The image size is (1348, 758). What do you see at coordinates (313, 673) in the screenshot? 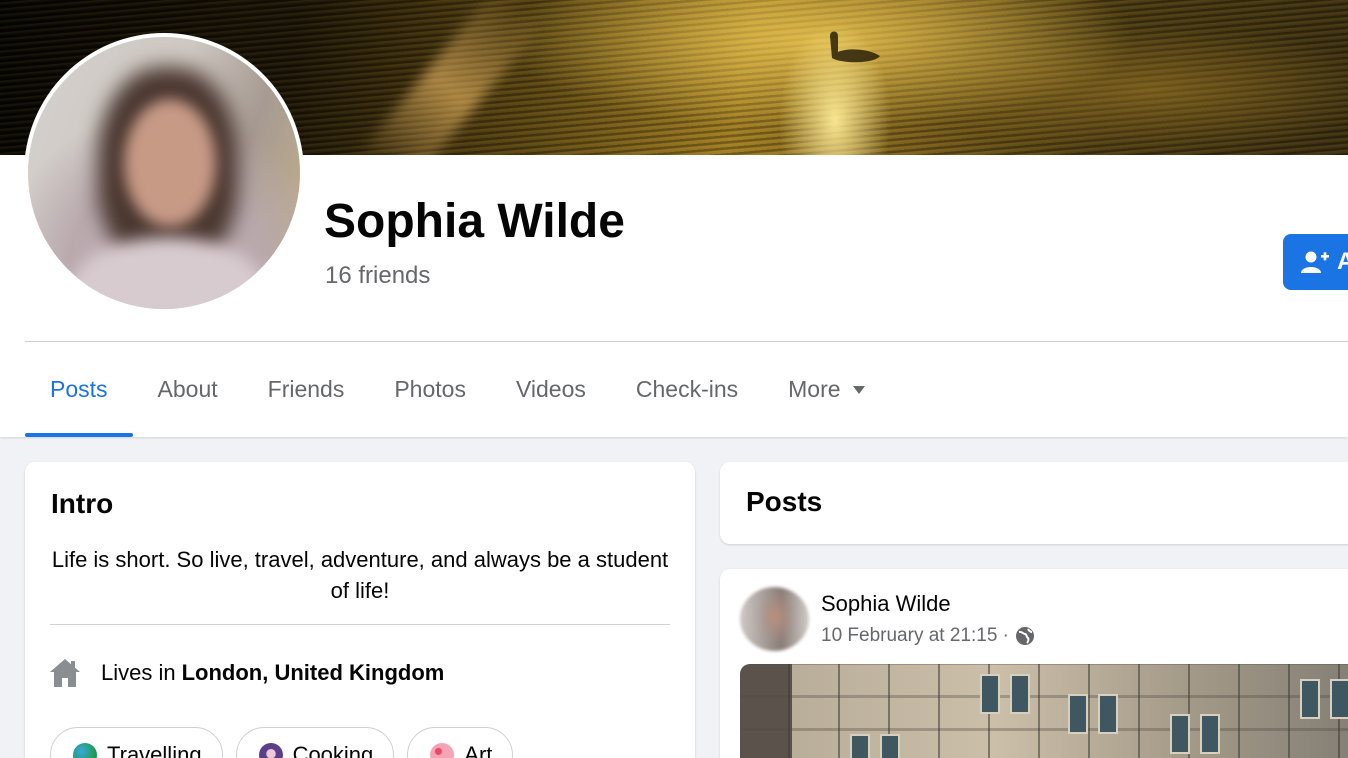
I see `lives-in-location: London, United Kingdom` at bounding box center [313, 673].